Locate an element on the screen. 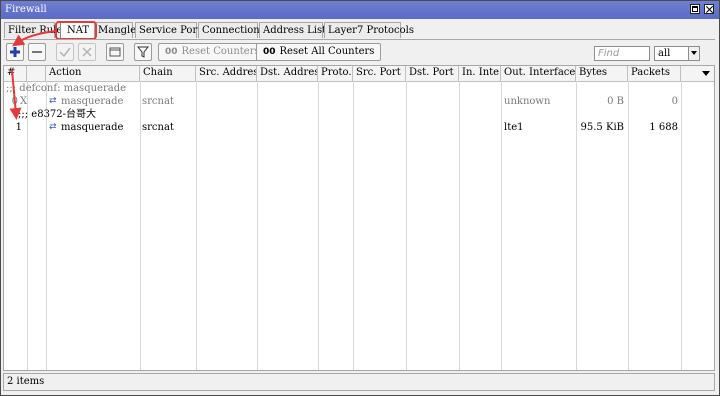  plus-icon is located at coordinates (15, 52).